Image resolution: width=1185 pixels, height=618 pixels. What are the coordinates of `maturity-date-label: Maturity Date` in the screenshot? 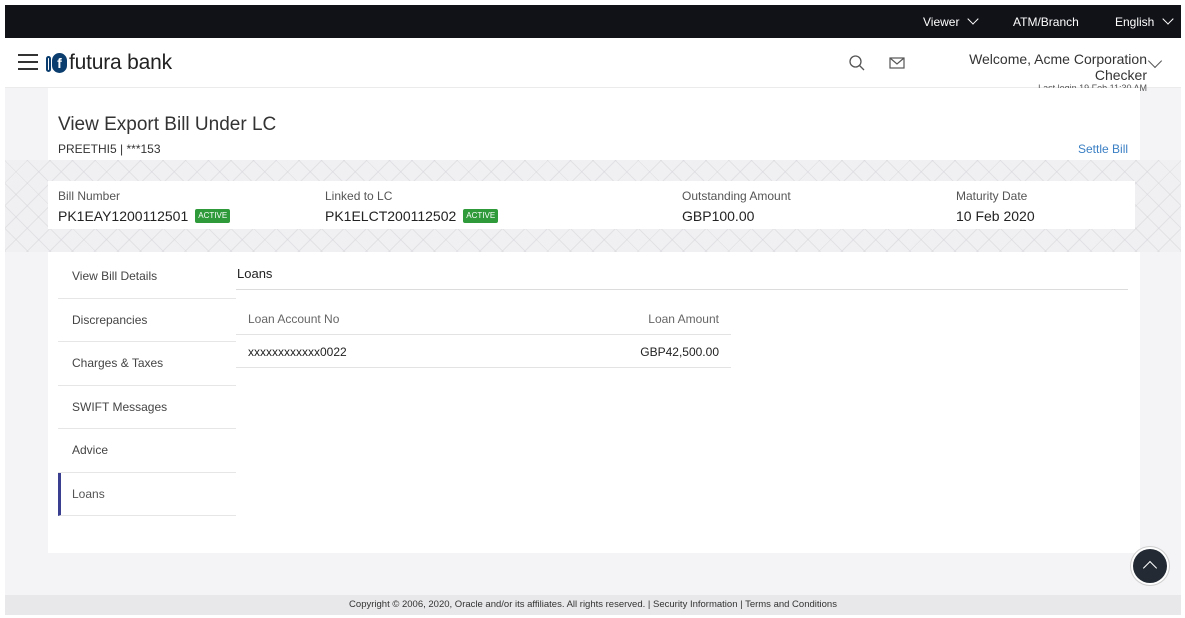 It's located at (992, 196).